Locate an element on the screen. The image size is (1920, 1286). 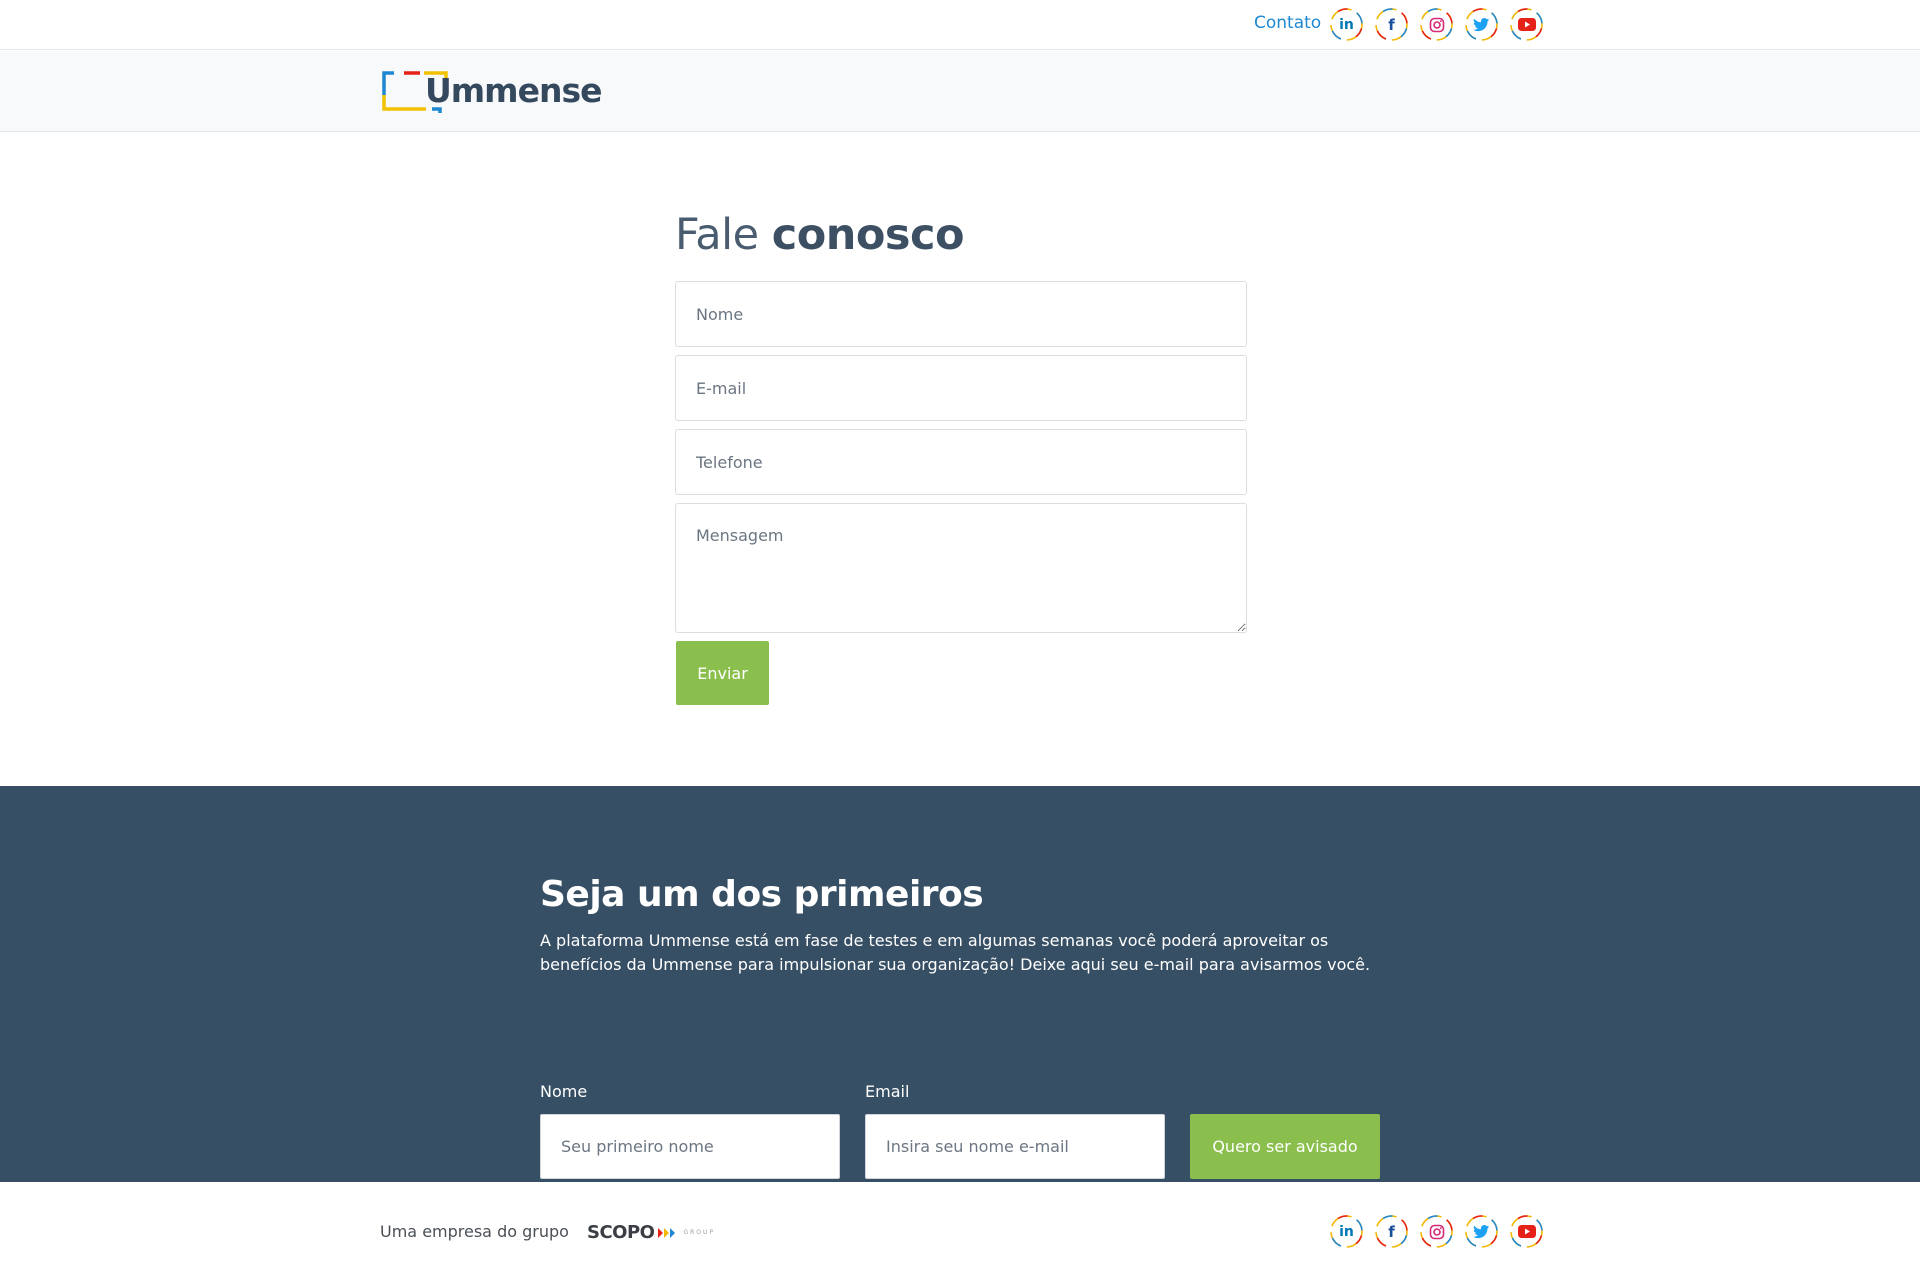
newsletter-email-input is located at coordinates (1015, 1146).